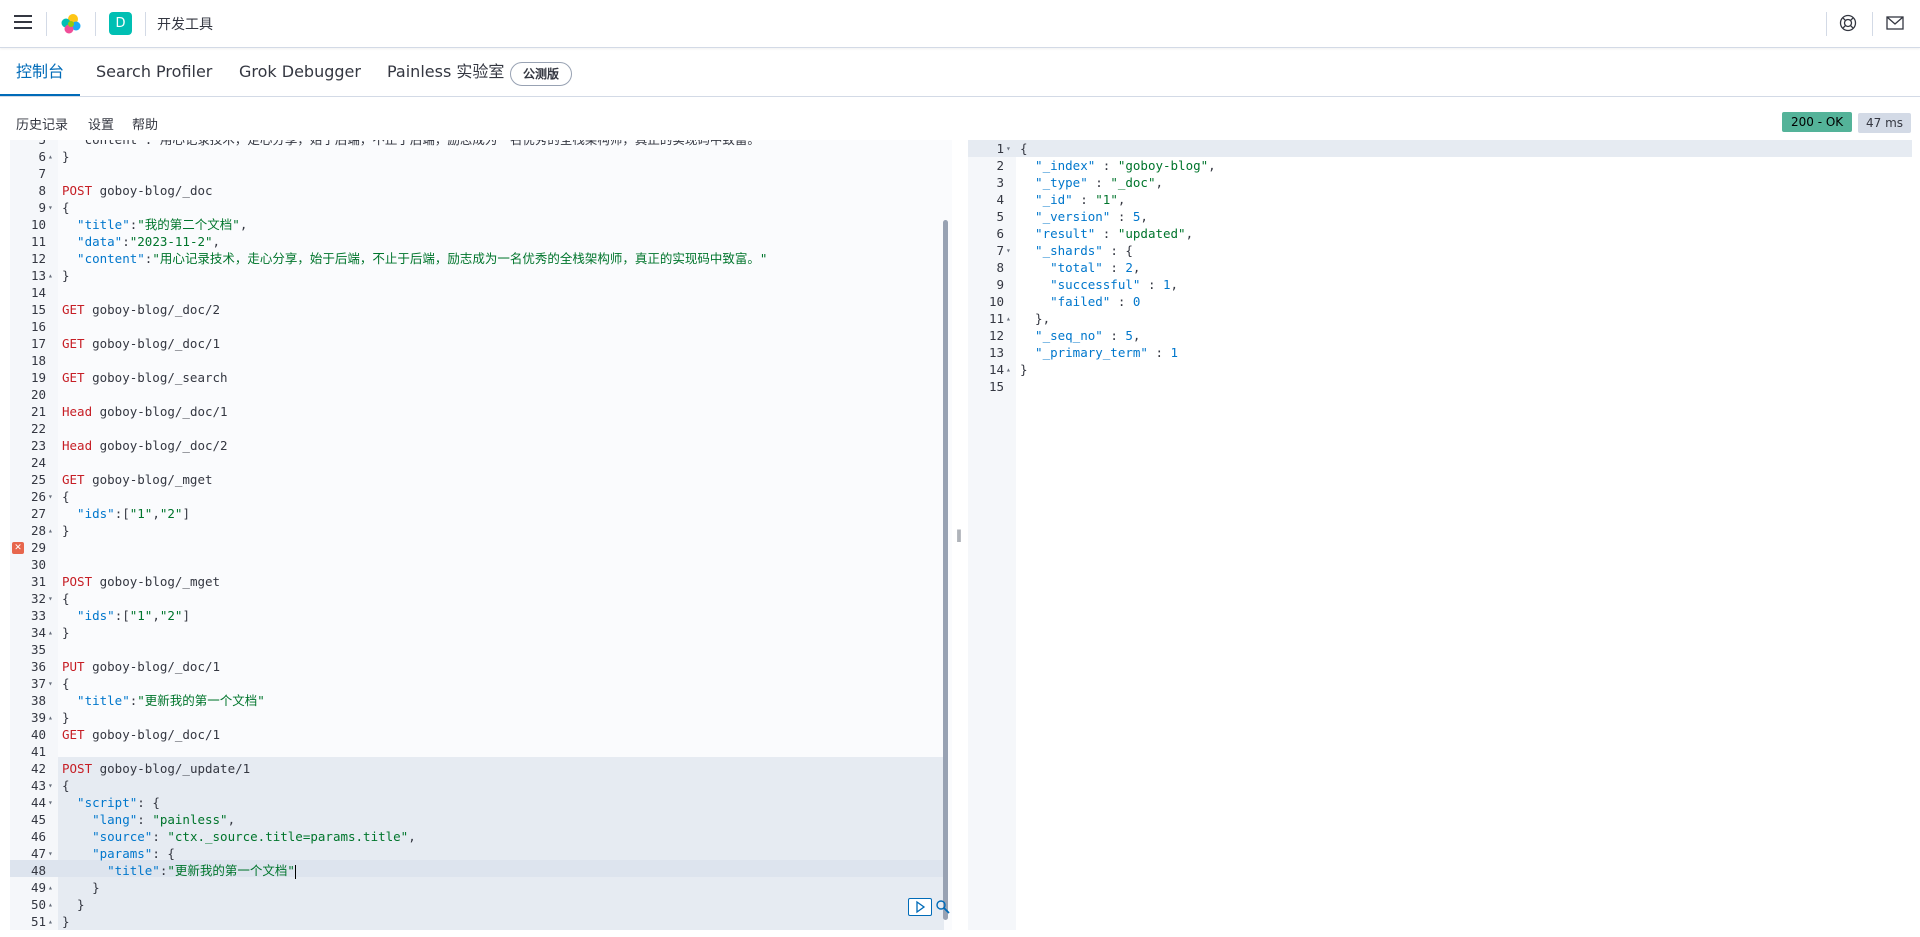 The width and height of the screenshot is (1920, 937). What do you see at coordinates (1435, 284) in the screenshot?
I see `code-line: 9 "successful" : 1,` at bounding box center [1435, 284].